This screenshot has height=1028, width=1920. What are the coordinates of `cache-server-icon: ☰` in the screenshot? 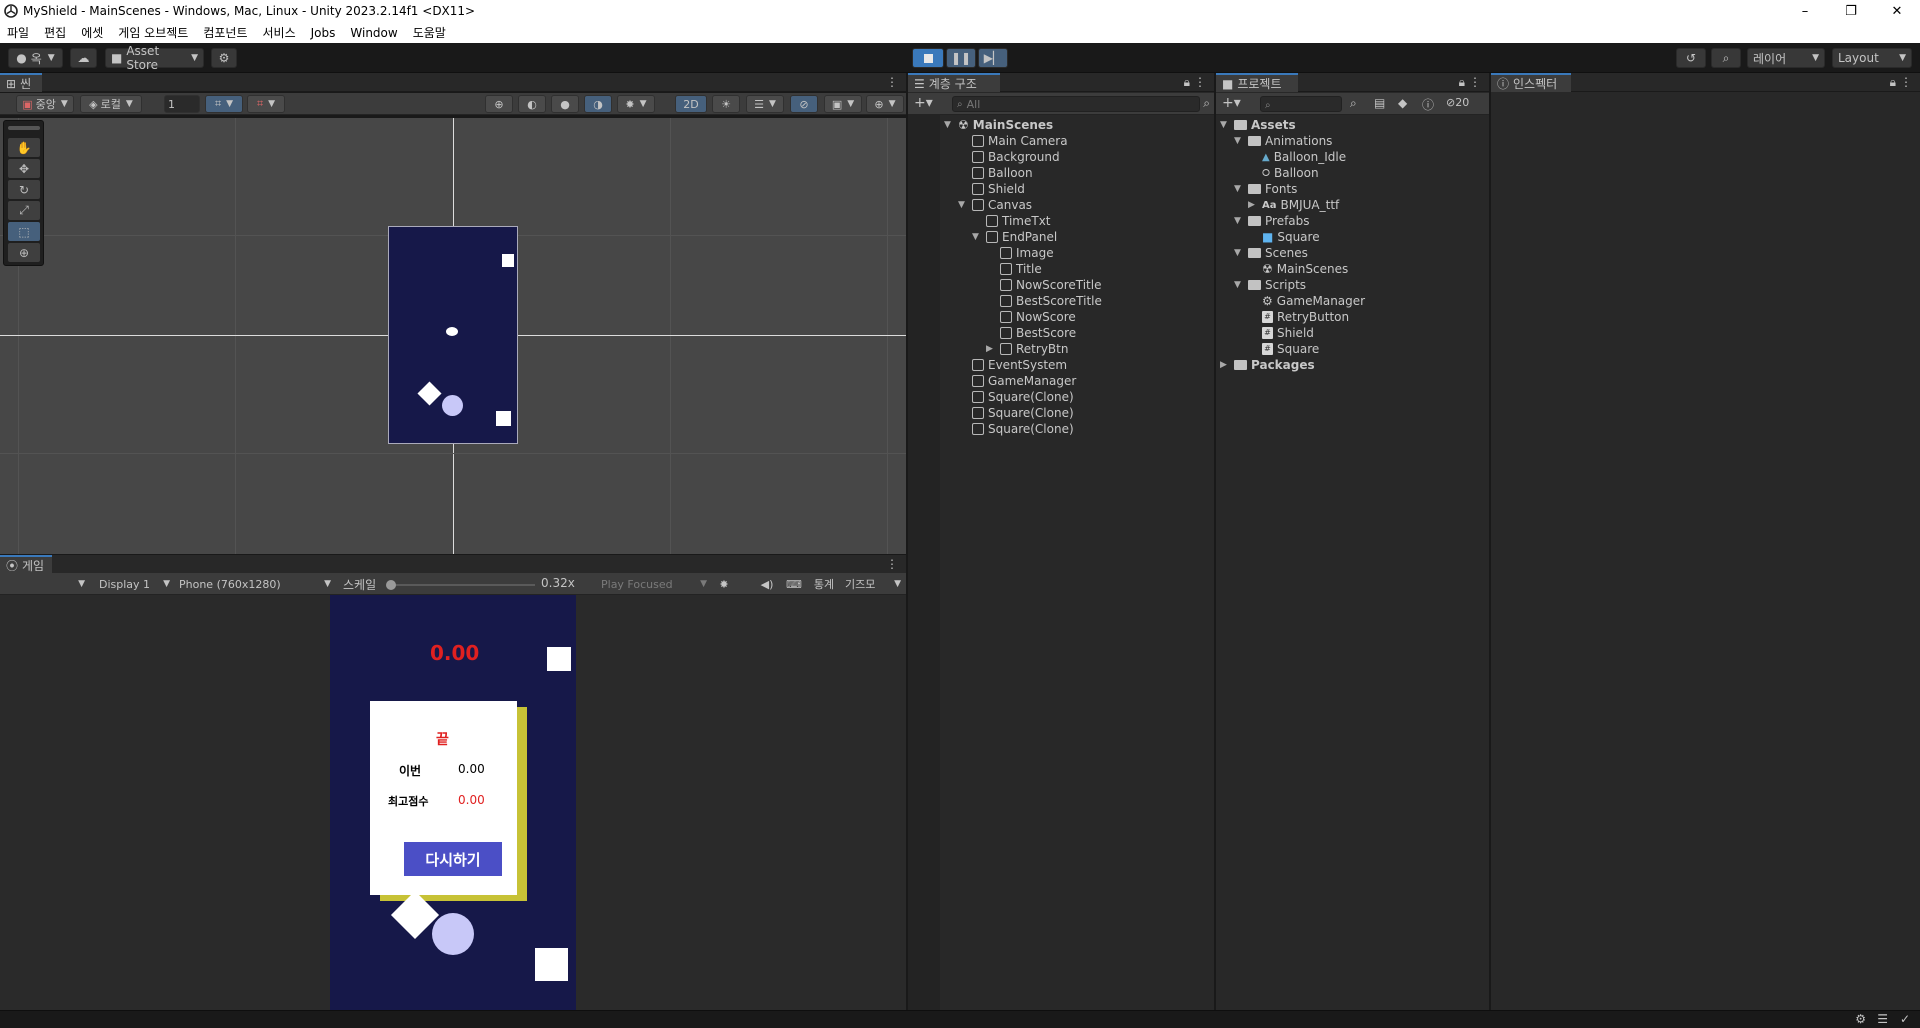 It's located at (1882, 1019).